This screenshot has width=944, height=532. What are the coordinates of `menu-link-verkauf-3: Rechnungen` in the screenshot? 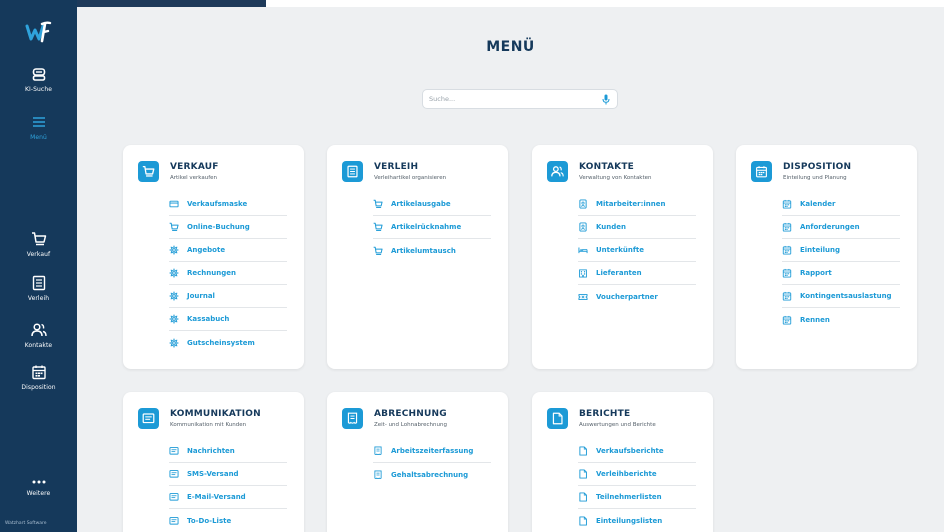 It's located at (228, 273).